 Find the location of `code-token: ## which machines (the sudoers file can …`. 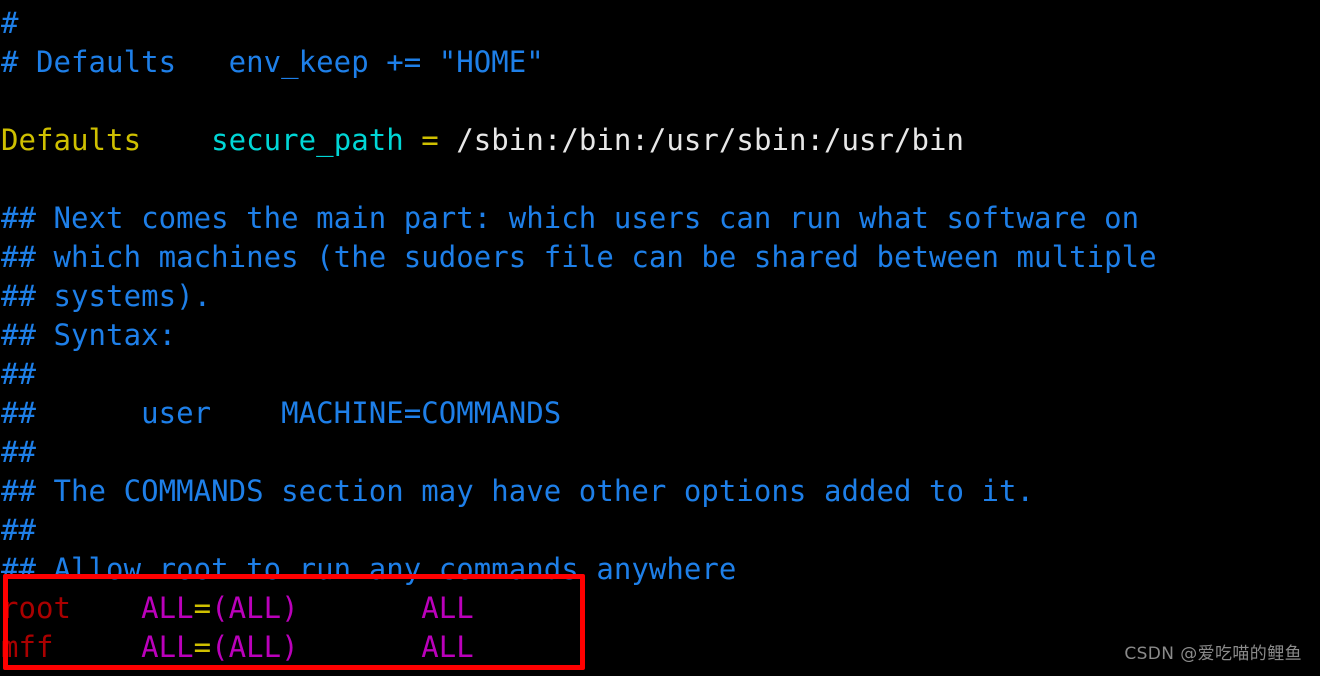

code-token: ## which machines (the sudoers file can … is located at coordinates (579, 257).